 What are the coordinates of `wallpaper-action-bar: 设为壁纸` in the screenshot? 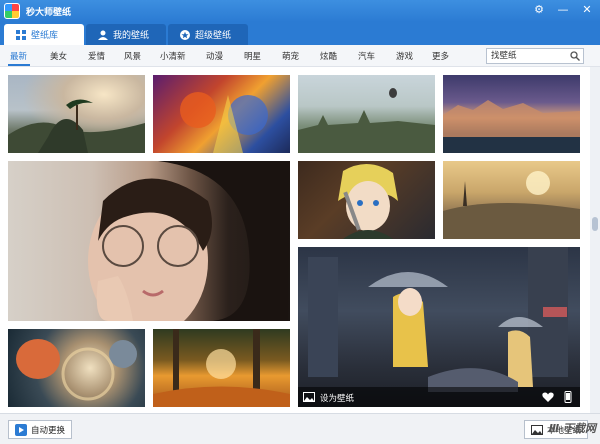 It's located at (439, 397).